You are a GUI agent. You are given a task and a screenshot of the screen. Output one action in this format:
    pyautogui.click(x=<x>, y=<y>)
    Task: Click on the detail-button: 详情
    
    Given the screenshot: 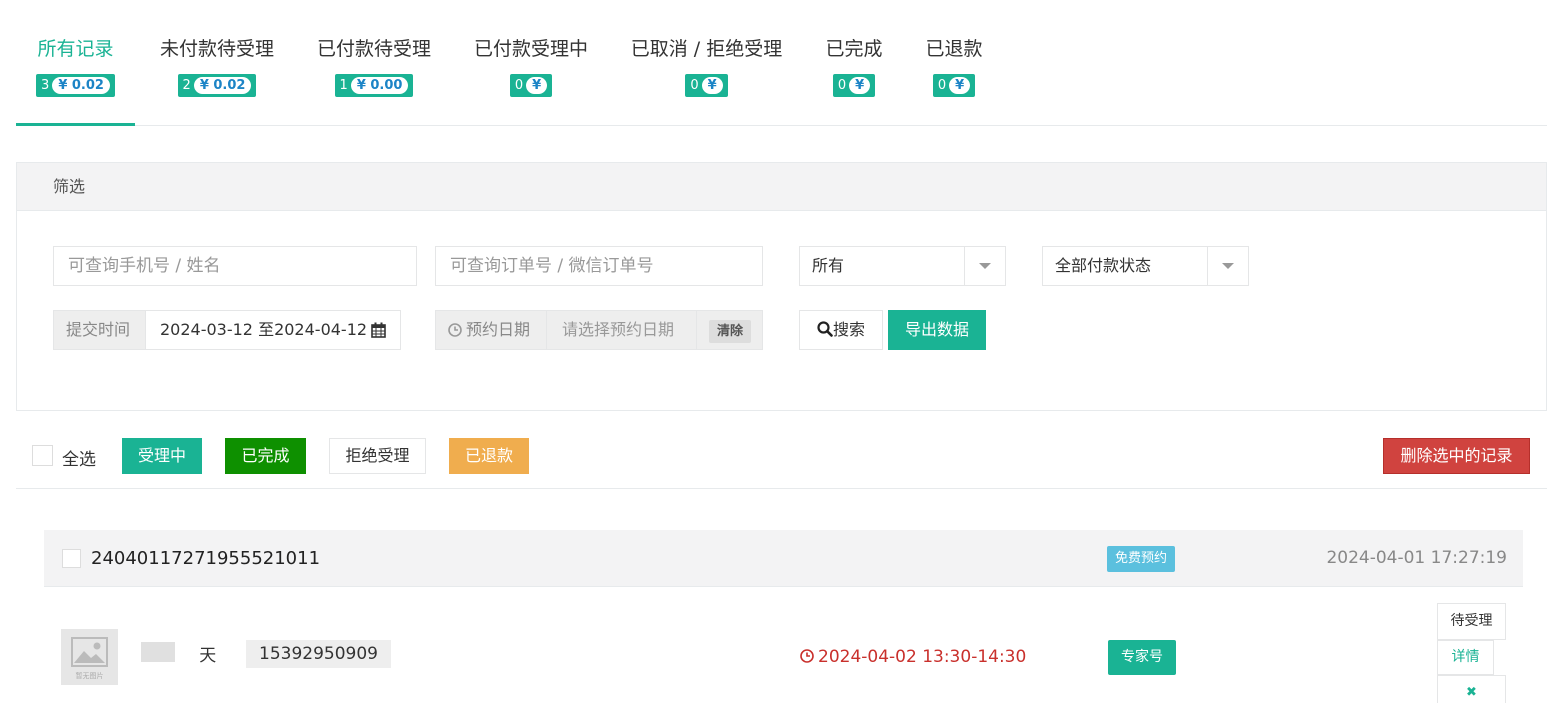 What is the action you would take?
    pyautogui.click(x=1465, y=657)
    